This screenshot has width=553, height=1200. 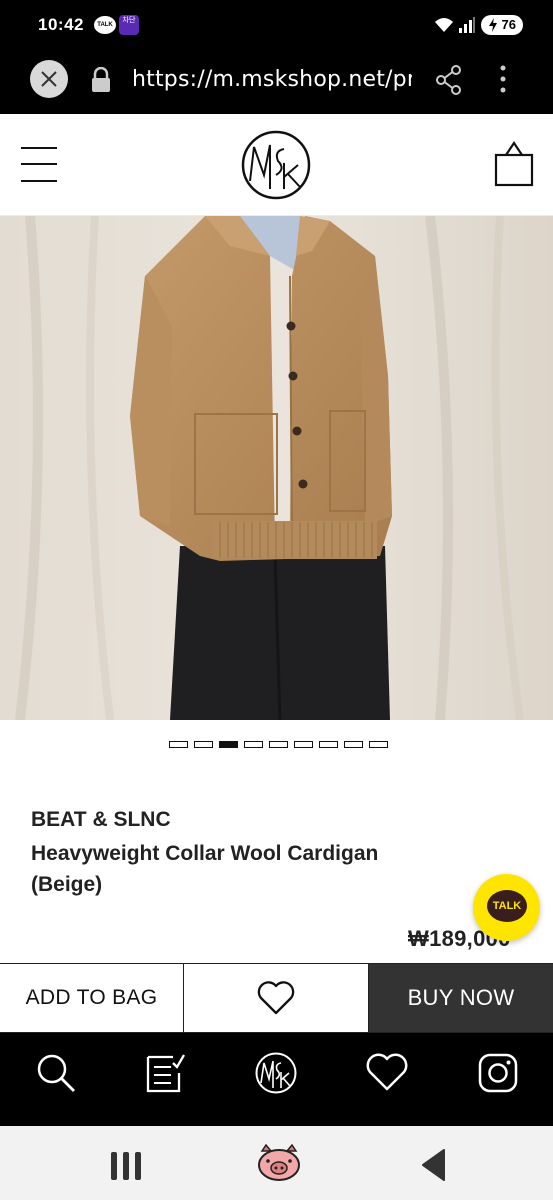 What do you see at coordinates (433, 1165) in the screenshot?
I see `back-icon` at bounding box center [433, 1165].